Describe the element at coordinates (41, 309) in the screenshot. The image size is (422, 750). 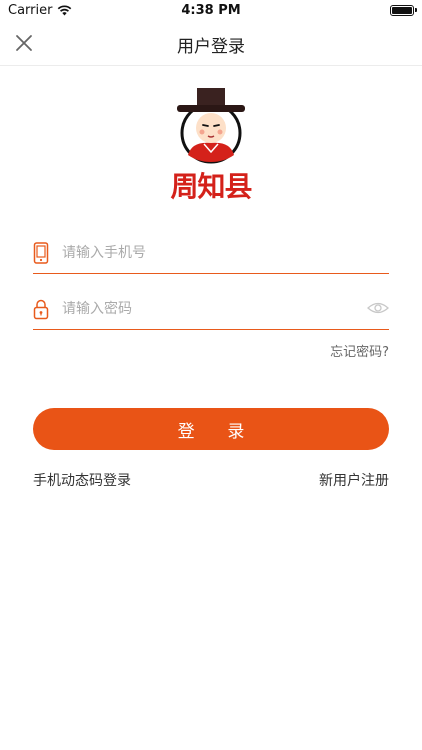
I see `lock-icon` at that location.